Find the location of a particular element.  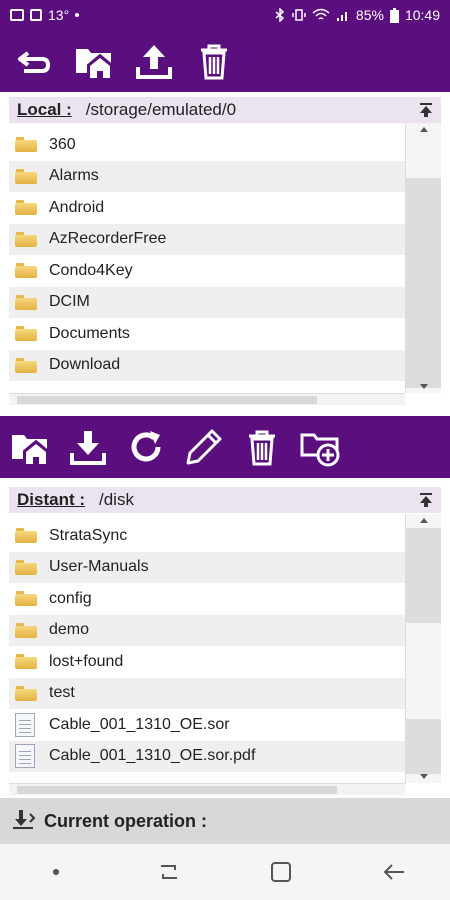

item-name: Cable_001_1310_OE.sor is located at coordinates (139, 724).